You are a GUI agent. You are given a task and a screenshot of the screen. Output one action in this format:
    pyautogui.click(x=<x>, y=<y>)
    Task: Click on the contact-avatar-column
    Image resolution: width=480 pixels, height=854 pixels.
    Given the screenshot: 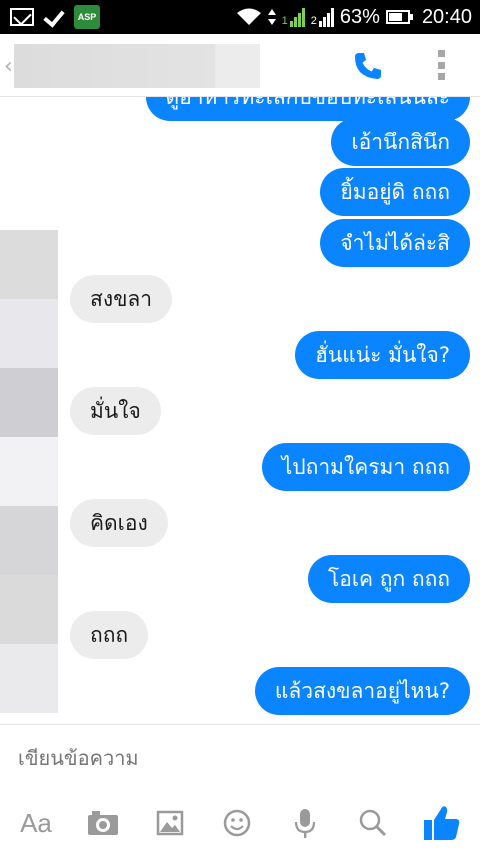 What is the action you would take?
    pyautogui.click(x=29, y=477)
    